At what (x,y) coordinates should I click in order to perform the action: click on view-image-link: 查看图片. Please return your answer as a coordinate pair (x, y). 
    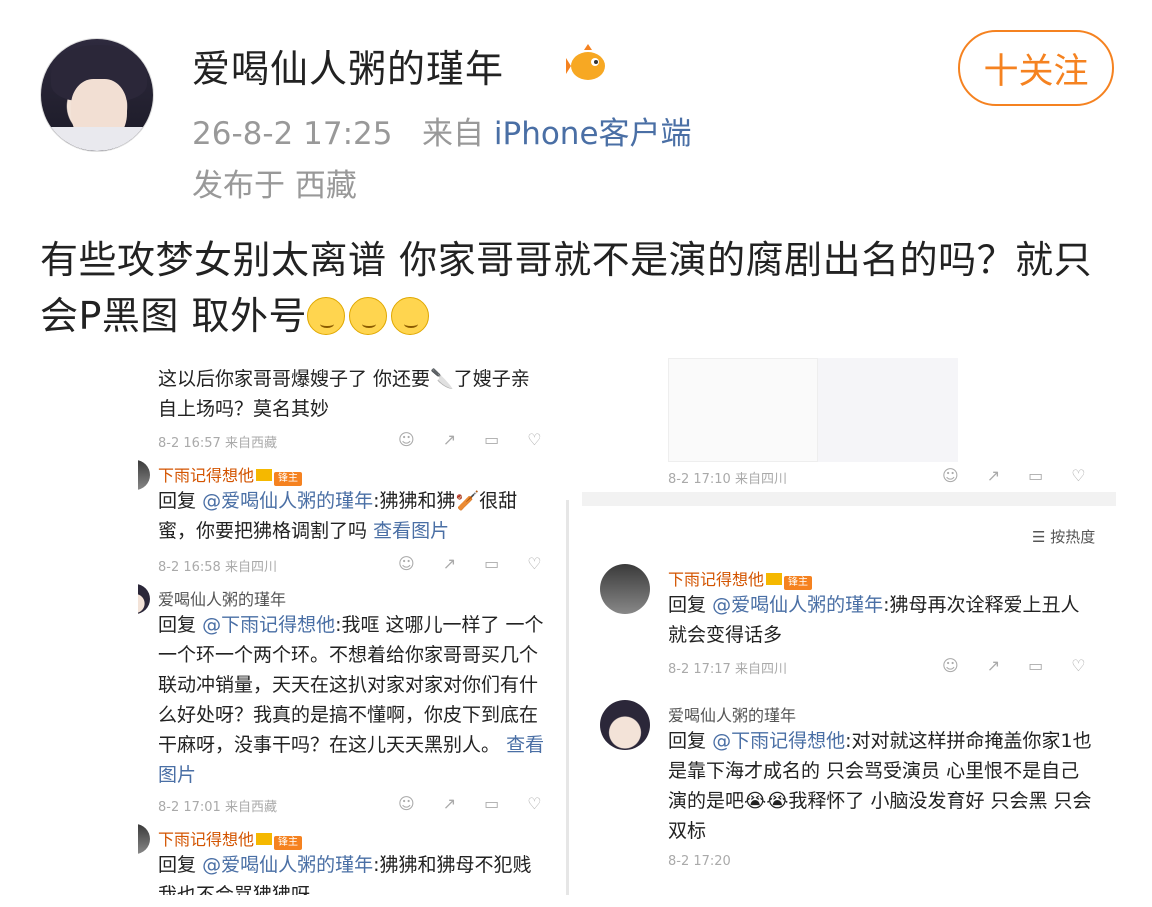
    Looking at the image, I should click on (411, 531).